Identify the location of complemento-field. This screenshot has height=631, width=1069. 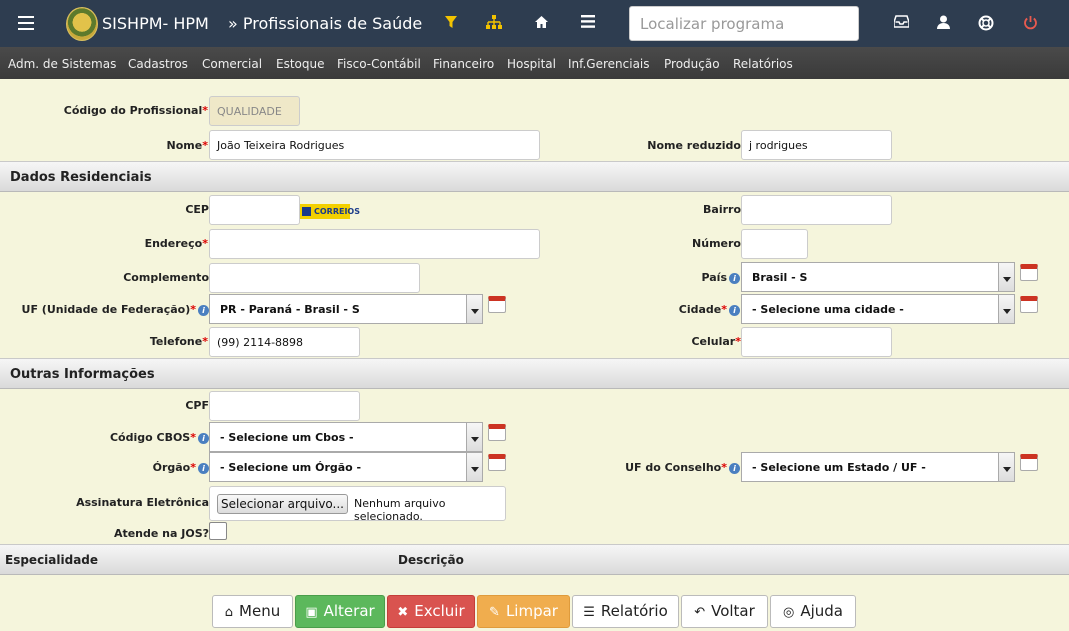
(314, 278).